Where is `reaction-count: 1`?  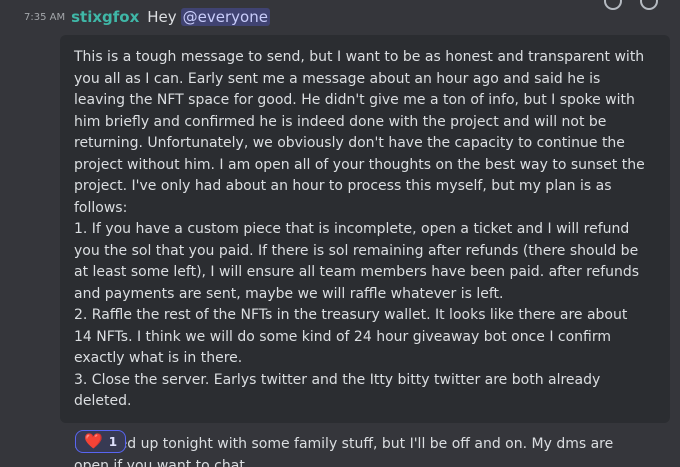
reaction-count: 1 is located at coordinates (113, 441).